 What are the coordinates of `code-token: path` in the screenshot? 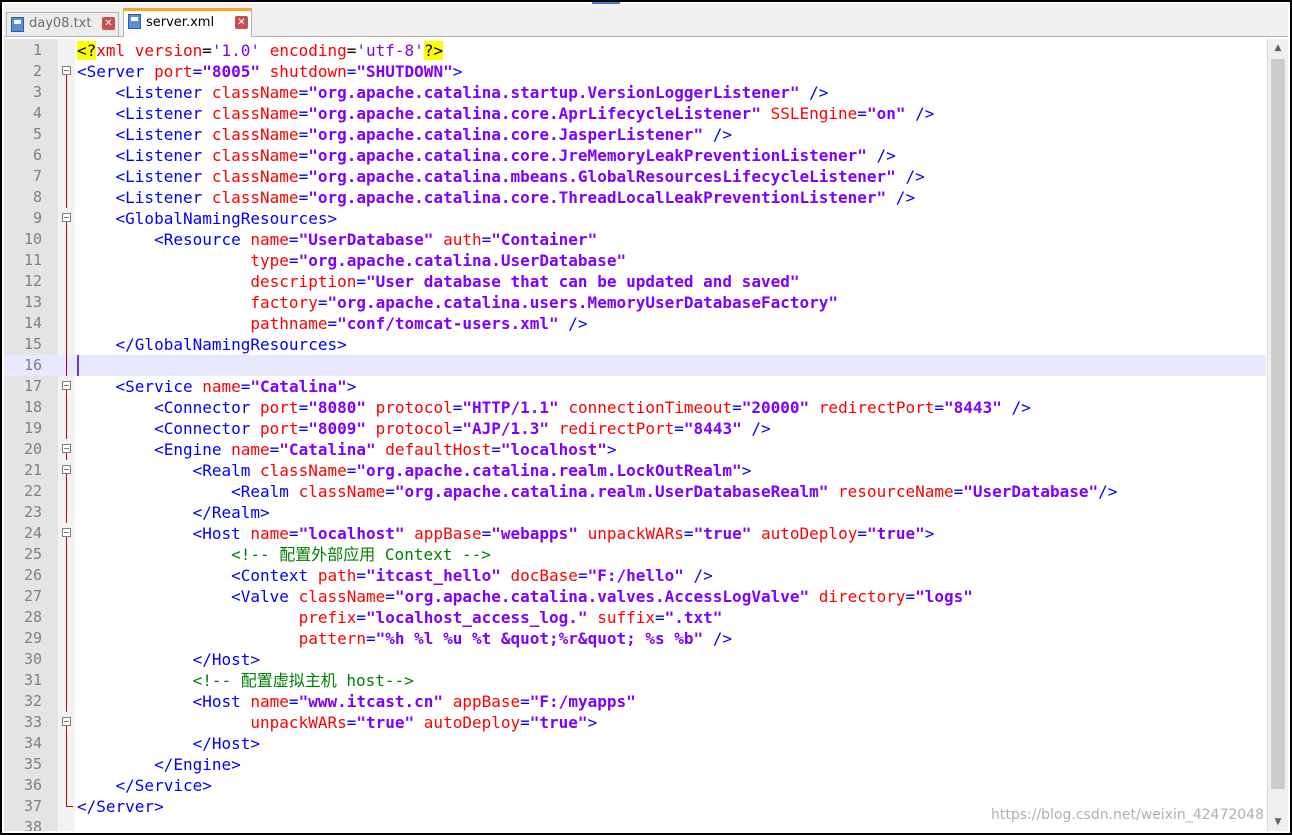 It's located at (337, 575).